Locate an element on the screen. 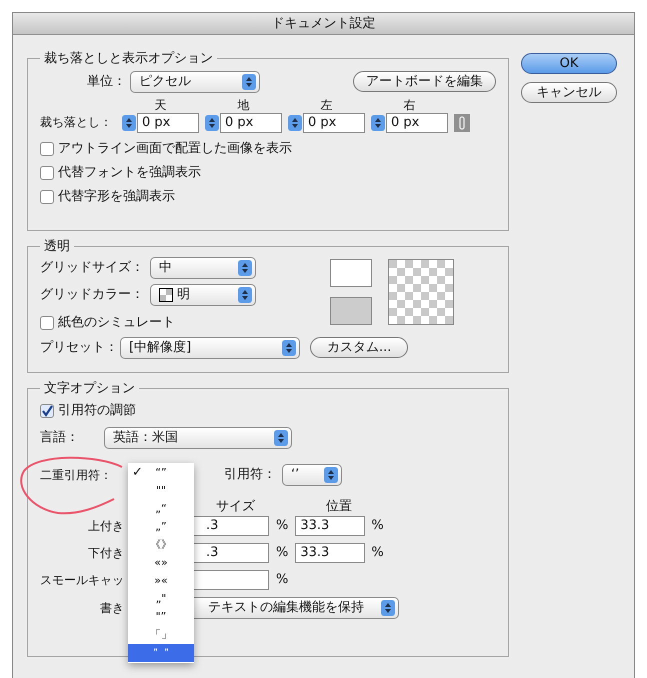 The height and width of the screenshot is (678, 647). preset-dropdown: [中解像度] is located at coordinates (210, 347).